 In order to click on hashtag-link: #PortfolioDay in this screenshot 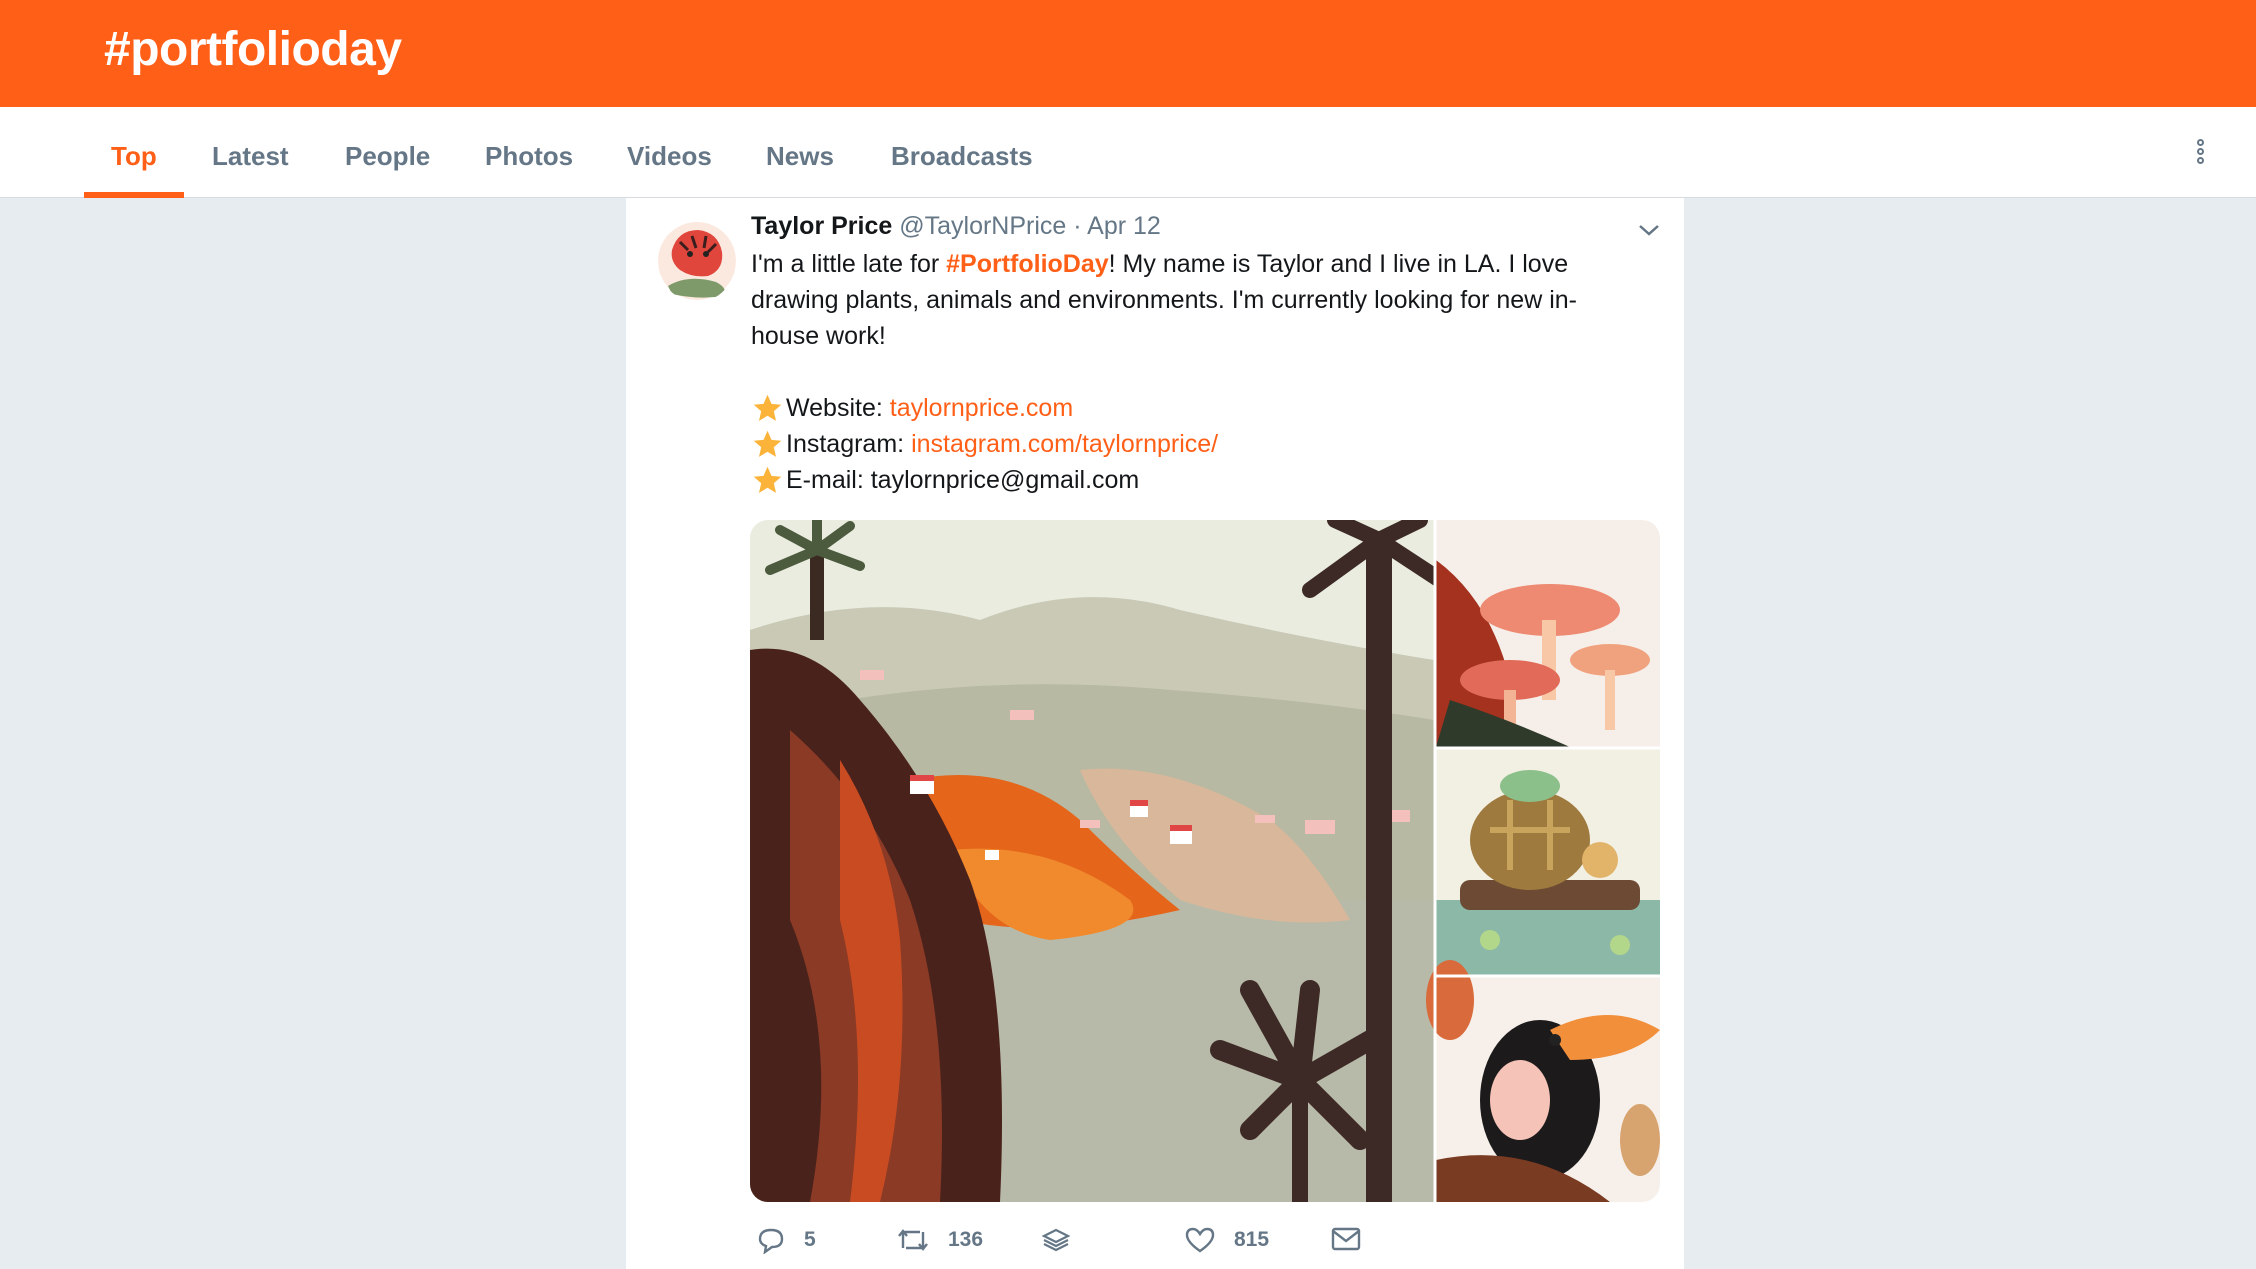, I will do `click(1027, 264)`.